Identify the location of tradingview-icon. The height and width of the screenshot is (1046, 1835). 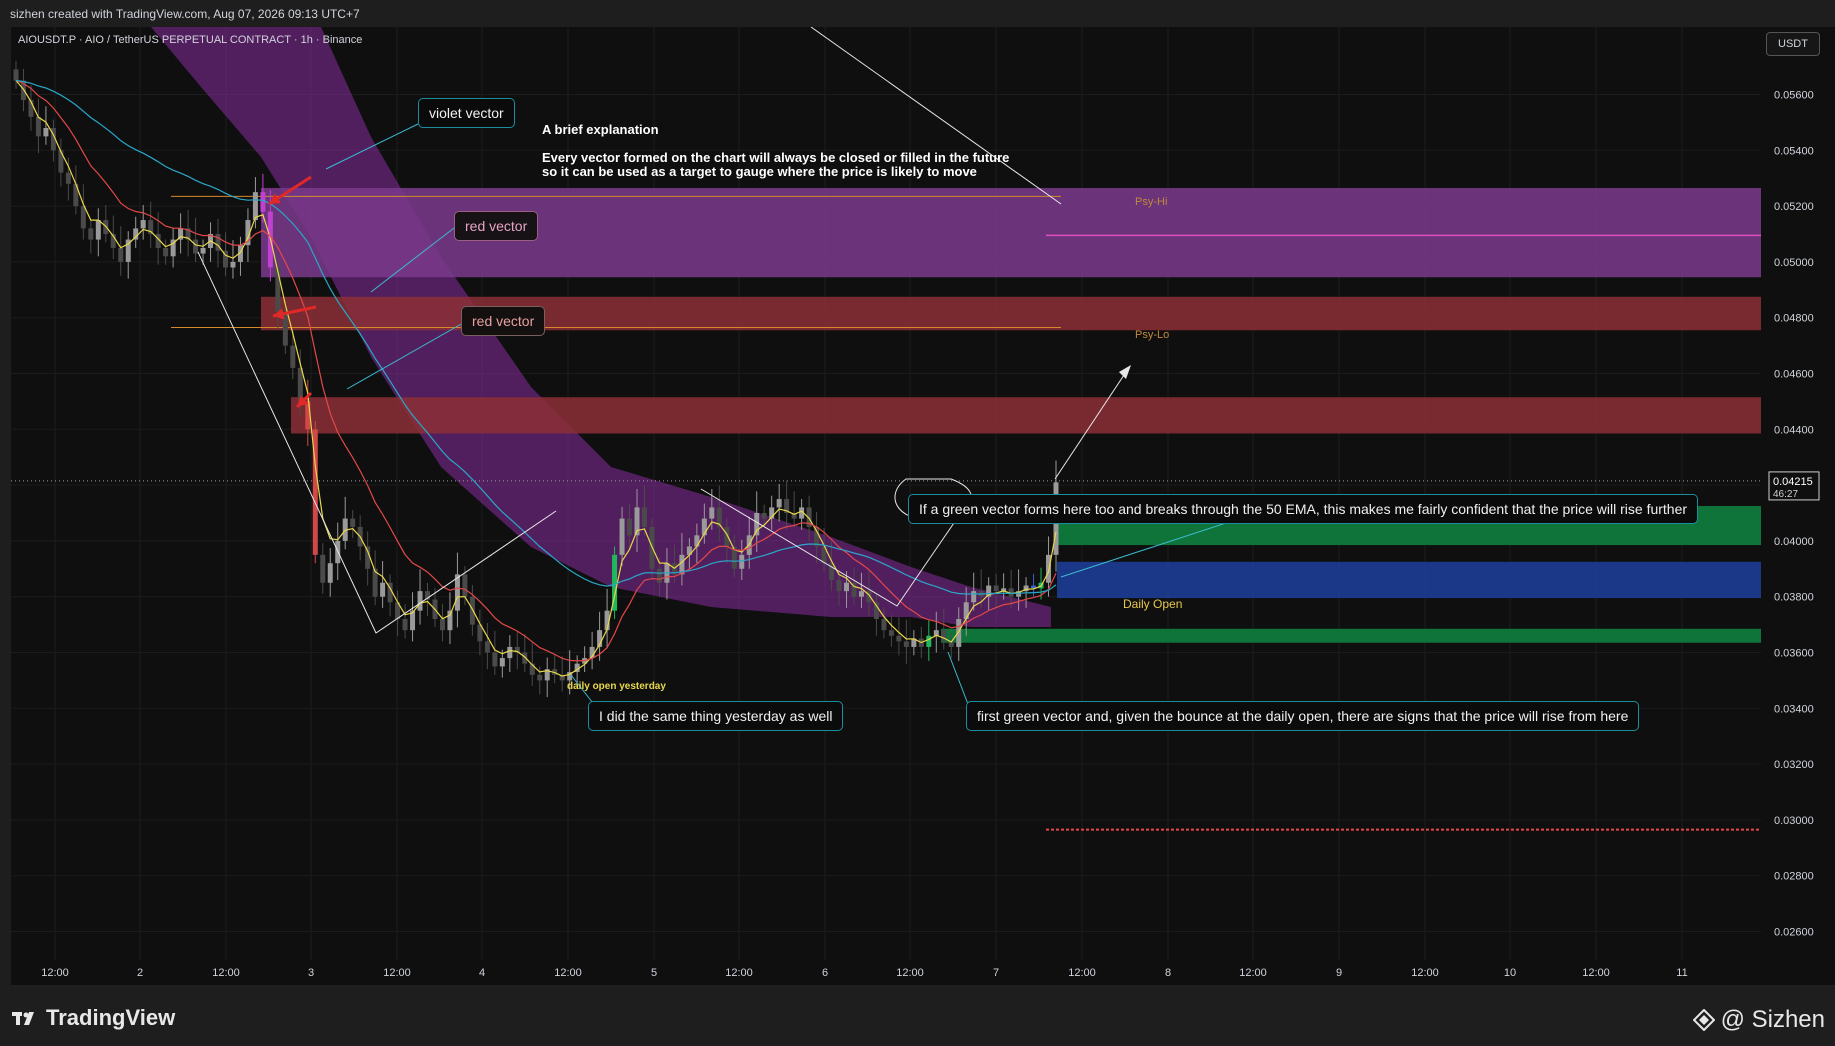
(23, 1018).